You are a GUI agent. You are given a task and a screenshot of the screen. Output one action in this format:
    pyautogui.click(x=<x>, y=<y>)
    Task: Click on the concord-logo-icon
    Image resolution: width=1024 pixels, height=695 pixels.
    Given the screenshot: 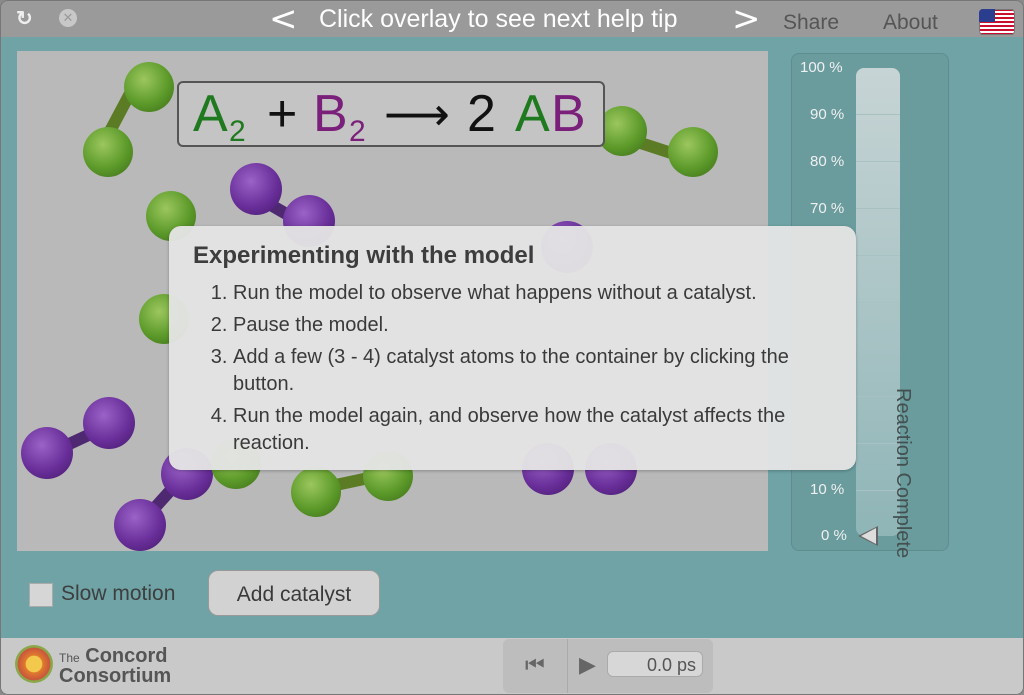 What is the action you would take?
    pyautogui.click(x=34, y=664)
    